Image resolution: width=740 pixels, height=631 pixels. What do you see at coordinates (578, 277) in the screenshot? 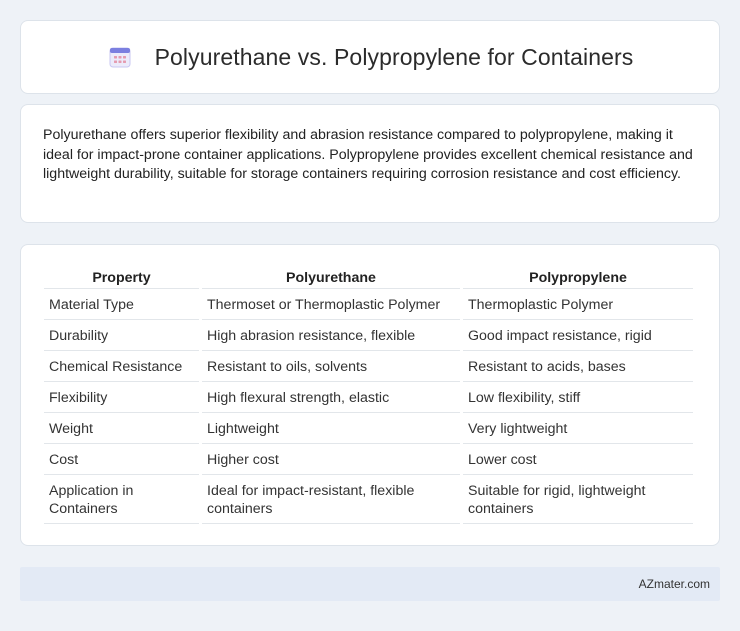
I see `header-polypropylene: Polypropylene` at bounding box center [578, 277].